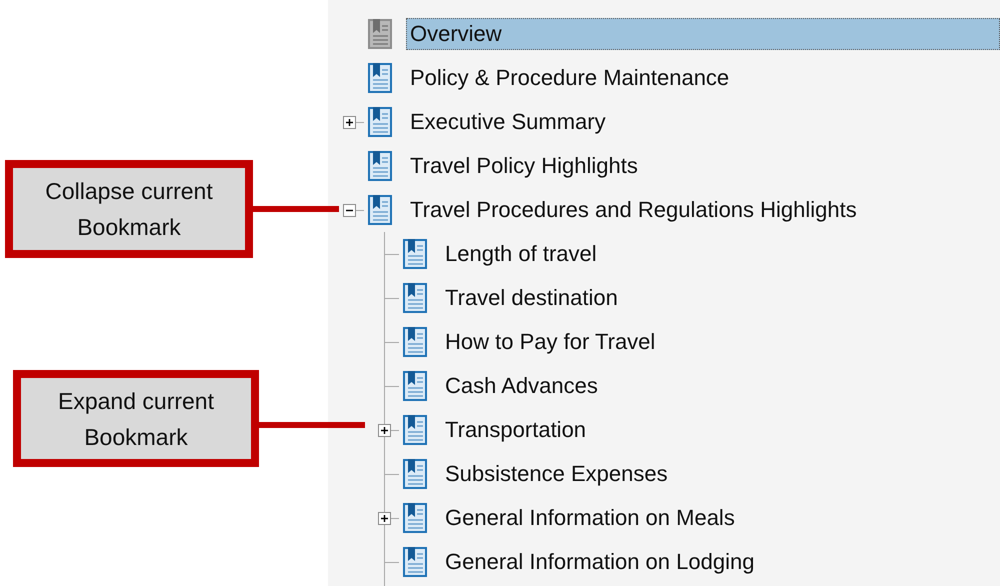 The width and height of the screenshot is (1000, 586). What do you see at coordinates (129, 209) in the screenshot?
I see `callout-label: Collapse current Bookmark` at bounding box center [129, 209].